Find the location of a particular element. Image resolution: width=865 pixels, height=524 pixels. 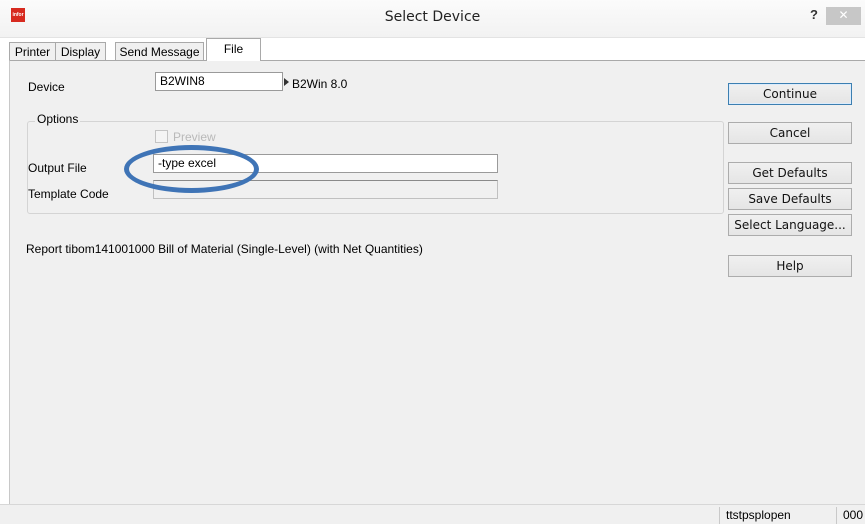

close-icon: ✕ is located at coordinates (843, 16).